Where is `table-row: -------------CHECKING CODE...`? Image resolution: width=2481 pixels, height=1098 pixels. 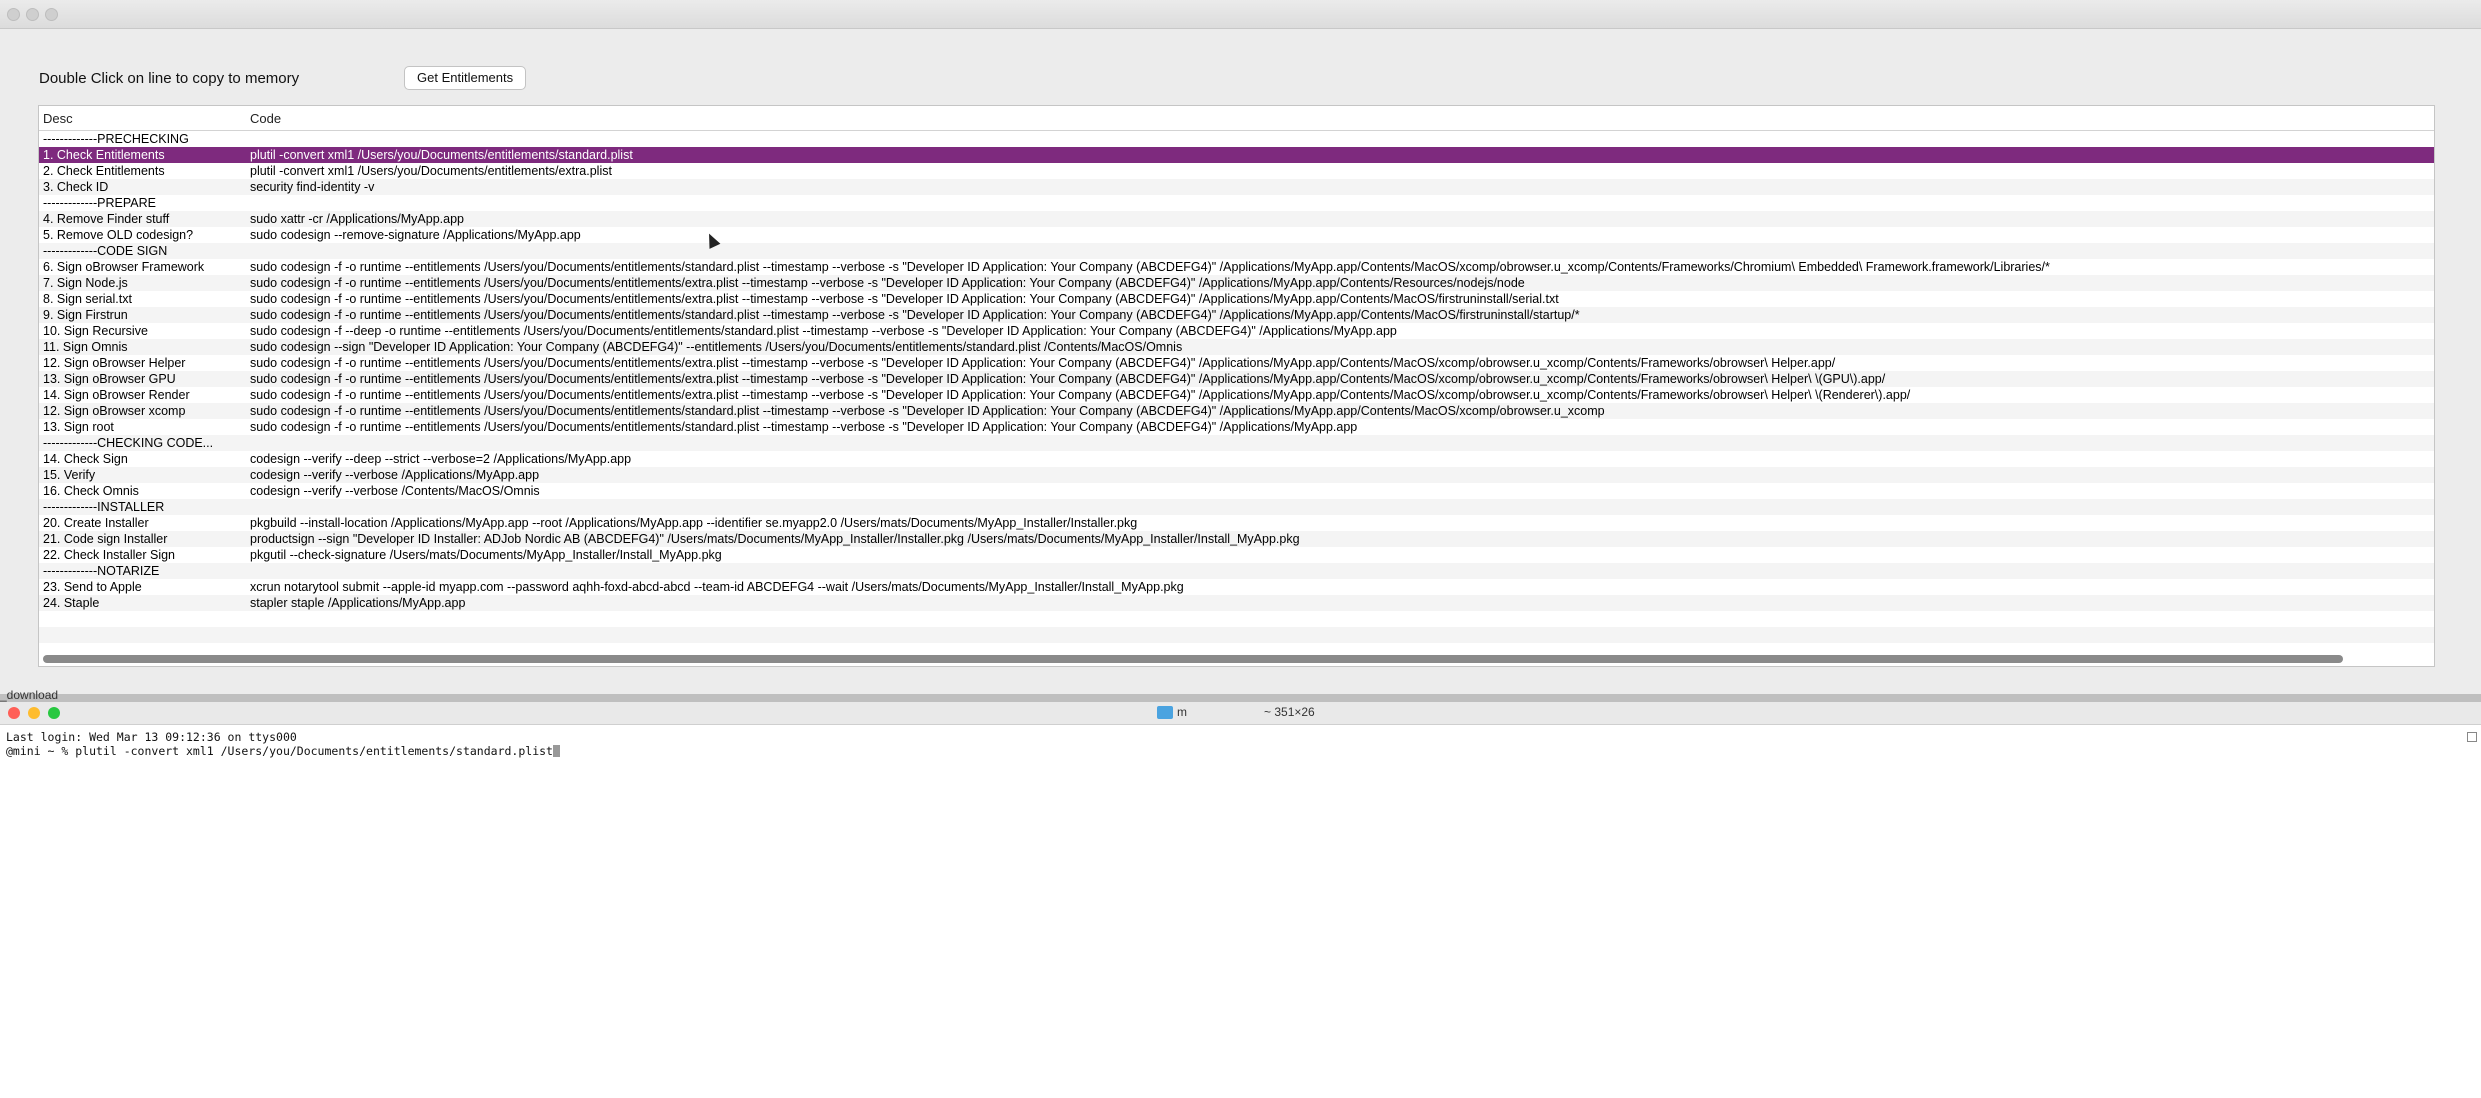 table-row: -------------CHECKING CODE... is located at coordinates (1236, 443).